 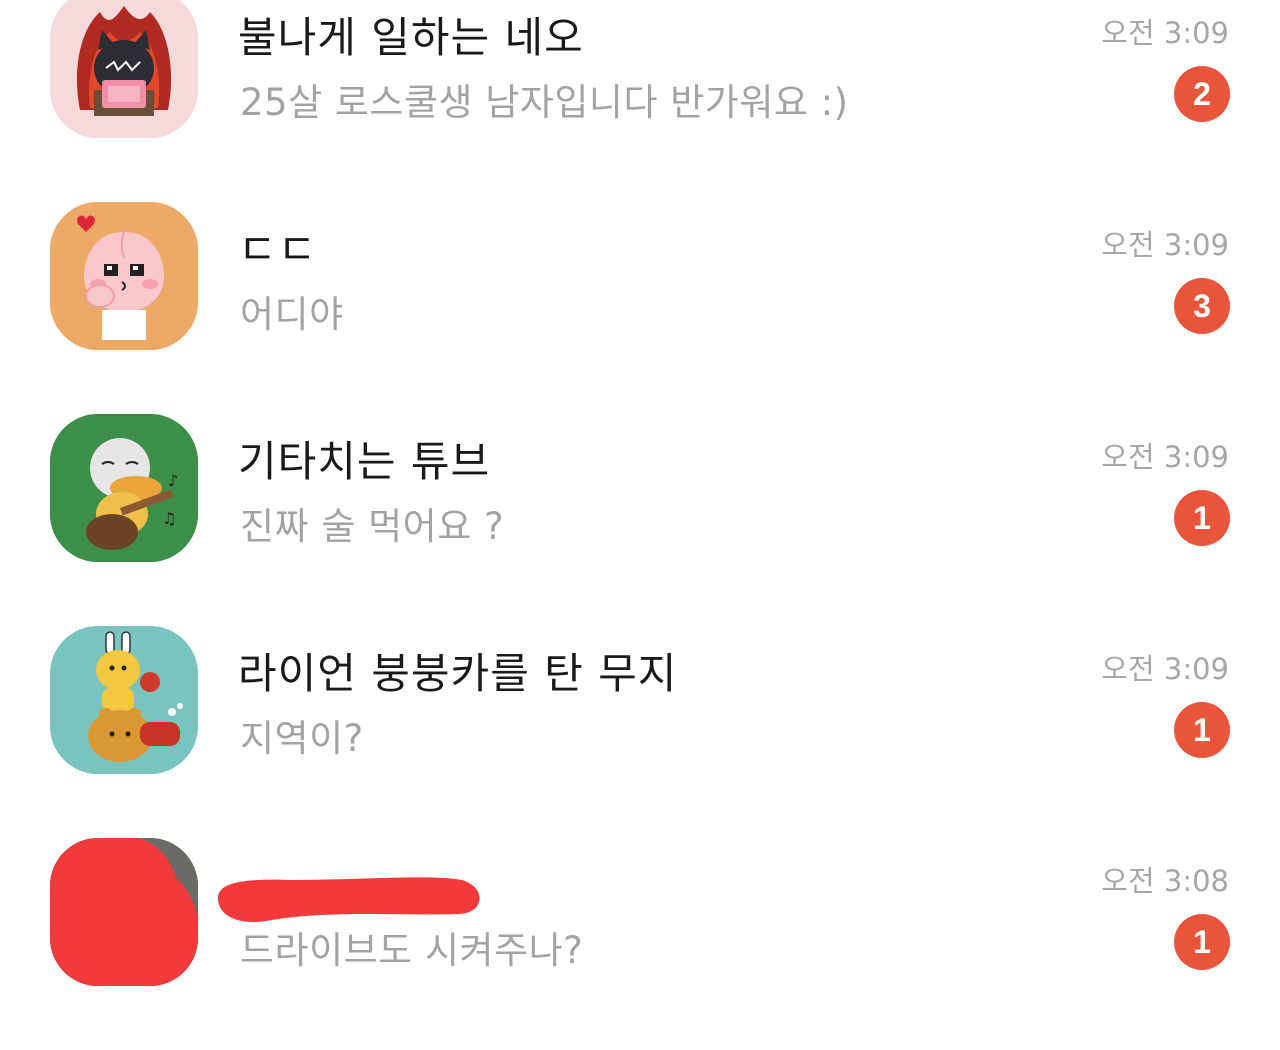 What do you see at coordinates (124, 700) in the screenshot?
I see `ryan-muzi-scooter-avatar` at bounding box center [124, 700].